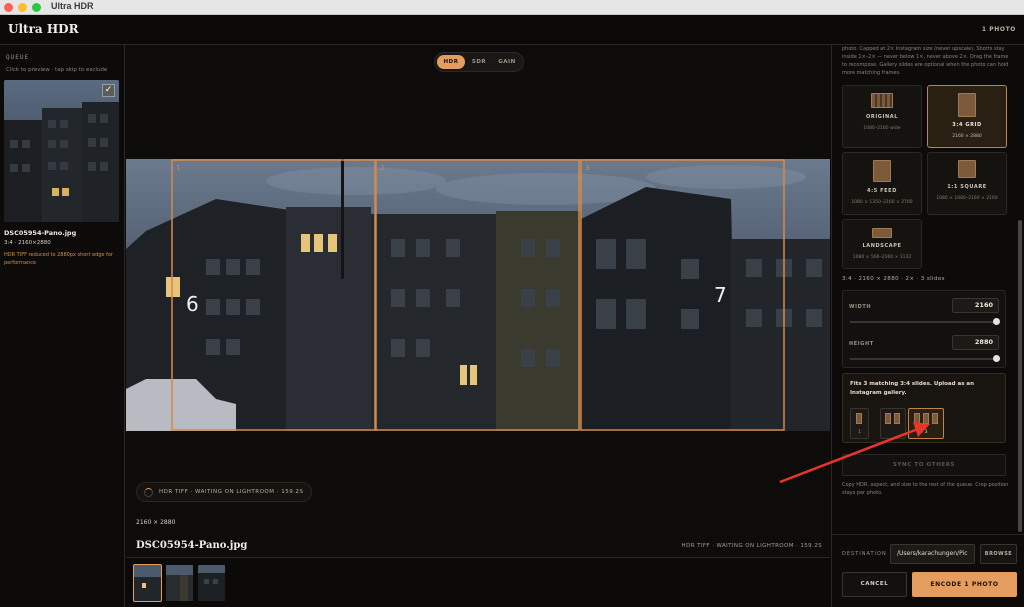 This screenshot has height=607, width=1024. Describe the element at coordinates (926, 432) in the screenshot. I see `gallery-option-label: 3` at that location.